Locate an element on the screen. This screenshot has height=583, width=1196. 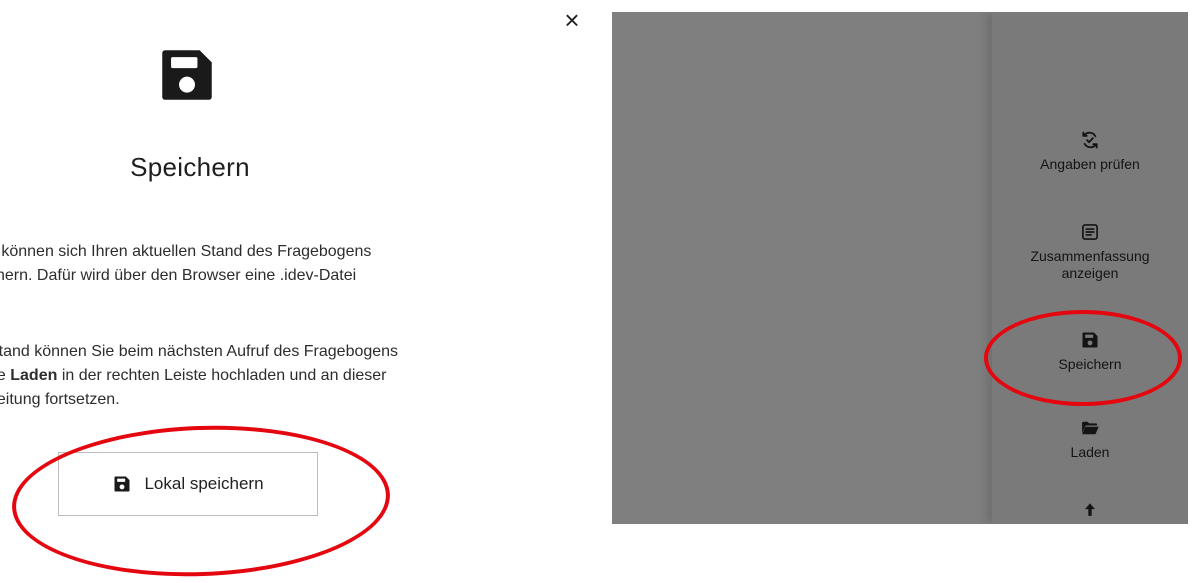
save-locally-button: Lokal speichern is located at coordinates (188, 484).